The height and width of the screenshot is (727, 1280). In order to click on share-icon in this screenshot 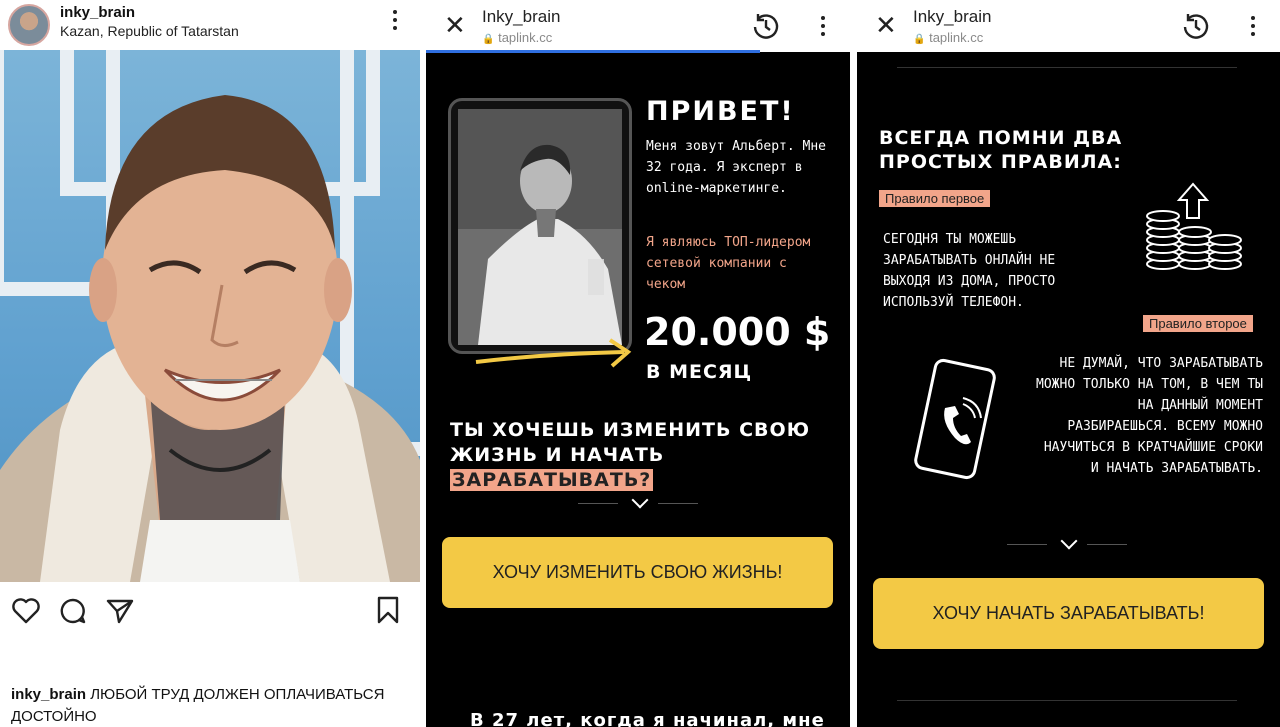, I will do `click(120, 611)`.